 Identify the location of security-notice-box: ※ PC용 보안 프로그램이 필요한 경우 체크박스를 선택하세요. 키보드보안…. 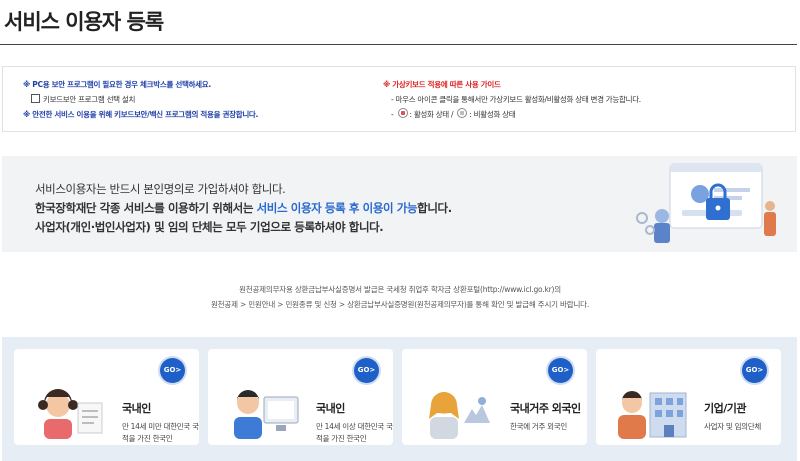
(399, 99).